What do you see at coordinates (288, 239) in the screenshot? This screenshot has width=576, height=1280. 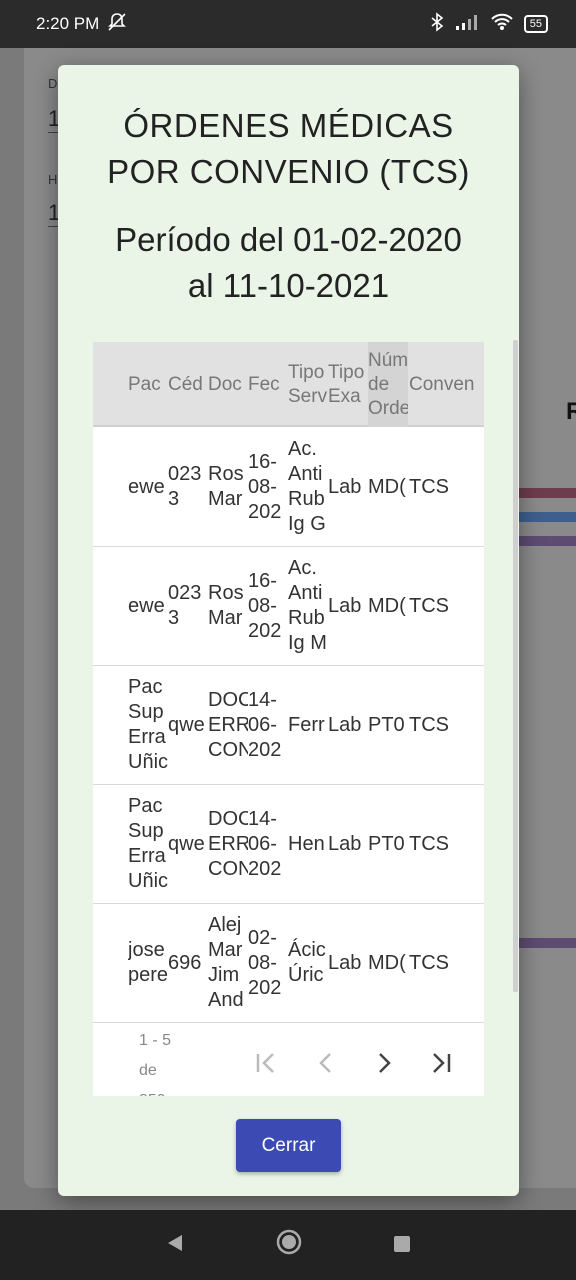 I see `period-line: Período del 01-02-2020` at bounding box center [288, 239].